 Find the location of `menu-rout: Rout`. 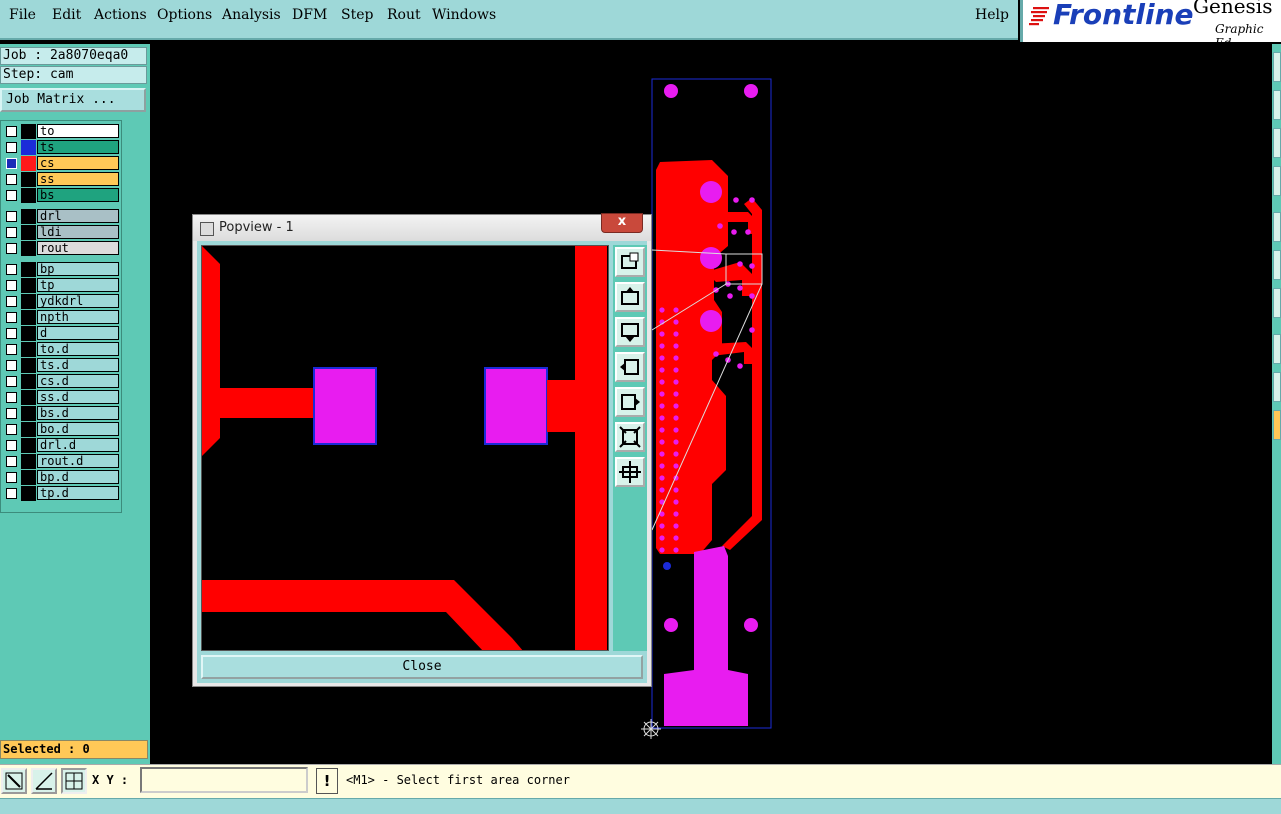

menu-rout: Rout is located at coordinates (404, 15).